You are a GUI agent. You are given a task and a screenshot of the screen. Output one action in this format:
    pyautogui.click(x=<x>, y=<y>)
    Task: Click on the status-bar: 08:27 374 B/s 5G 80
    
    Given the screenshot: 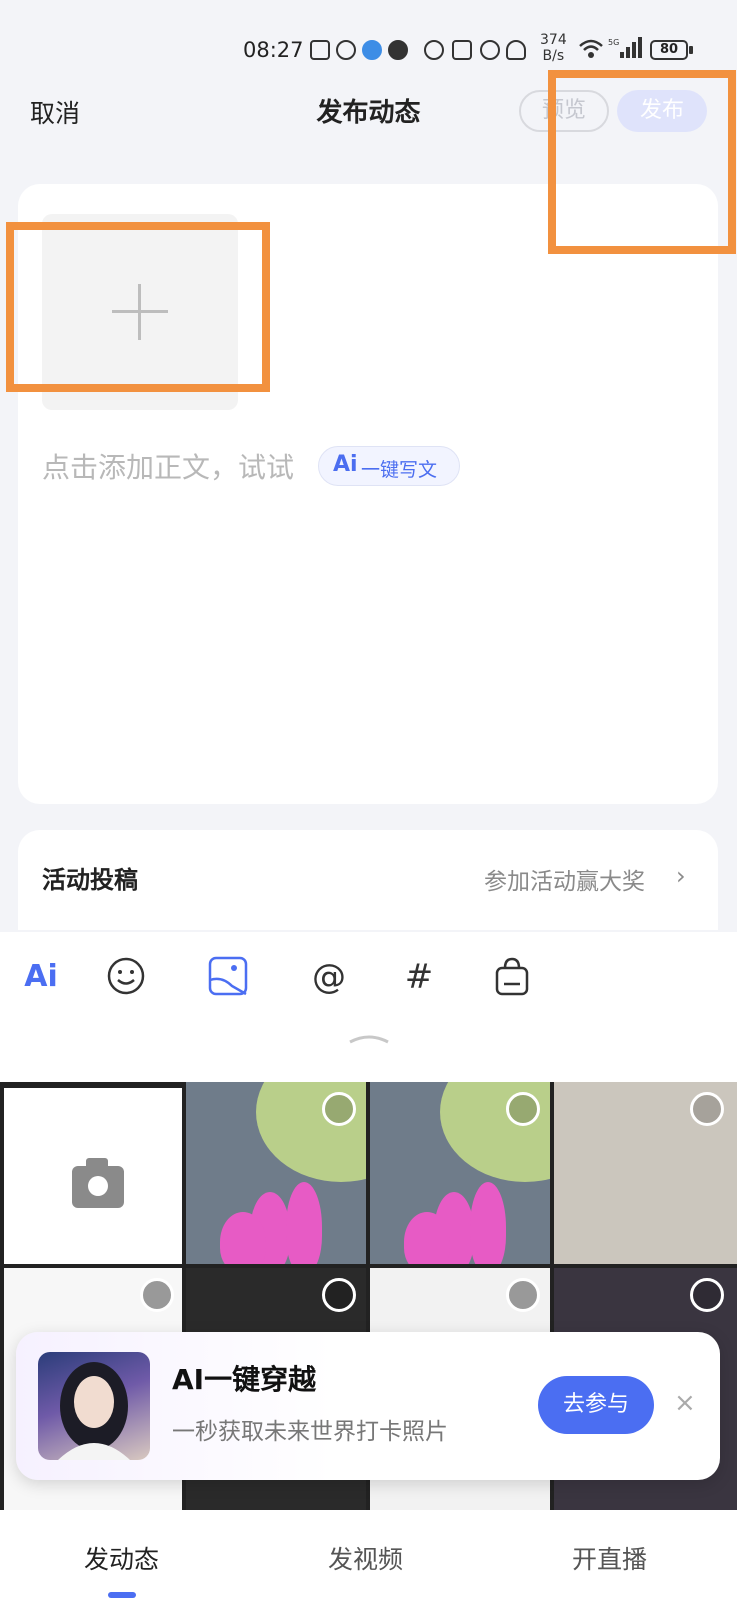 What is the action you would take?
    pyautogui.click(x=368, y=50)
    